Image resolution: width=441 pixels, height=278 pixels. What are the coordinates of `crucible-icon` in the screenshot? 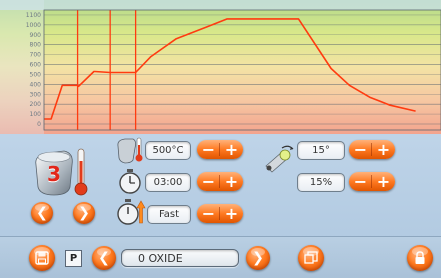 It's located at (130, 150).